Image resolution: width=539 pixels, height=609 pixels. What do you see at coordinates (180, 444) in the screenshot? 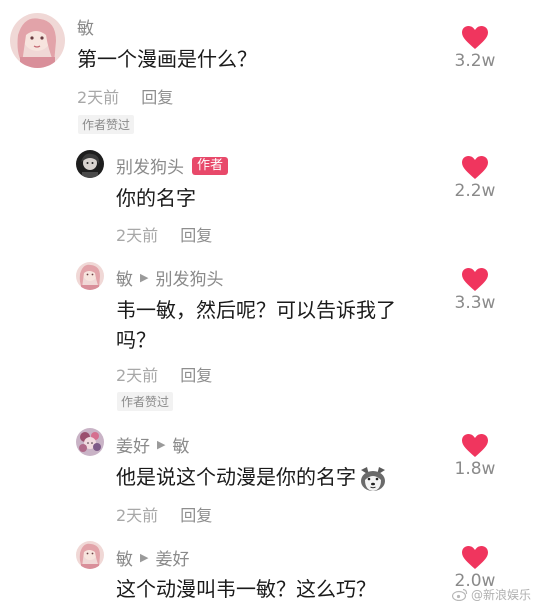
I see `reply-to-name: 敏` at bounding box center [180, 444].